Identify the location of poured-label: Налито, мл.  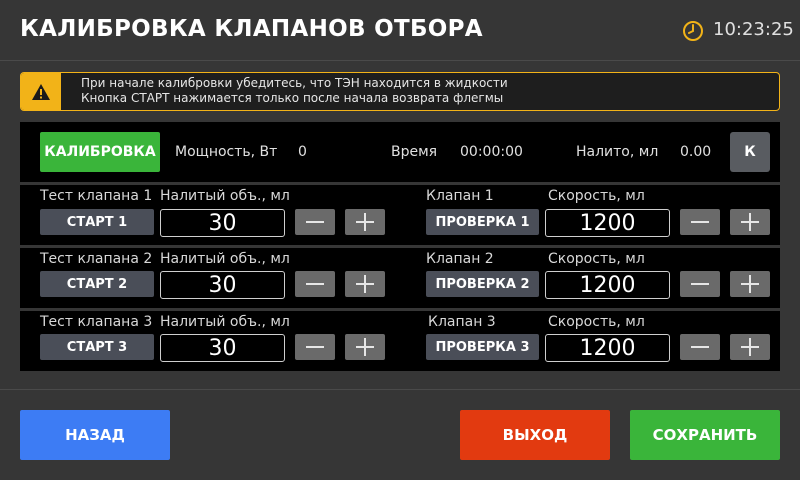
(617, 152).